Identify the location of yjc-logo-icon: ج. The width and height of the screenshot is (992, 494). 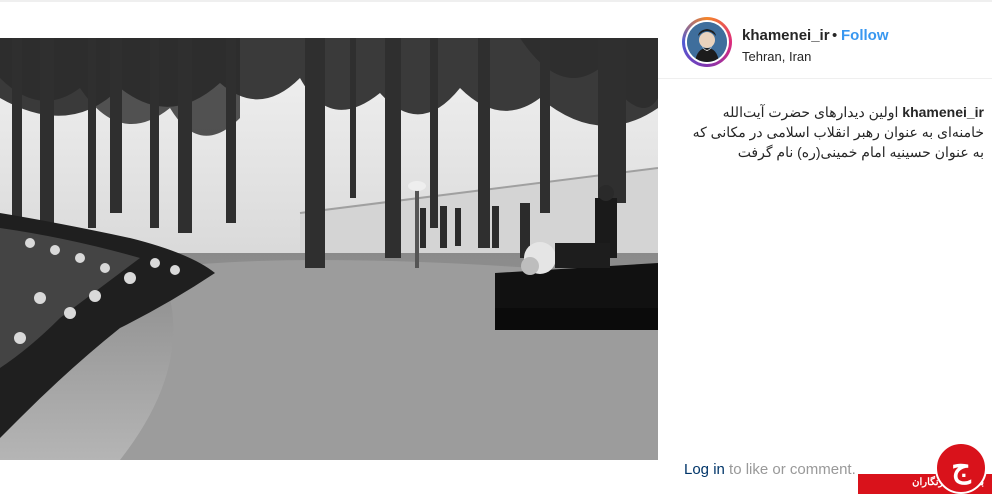
(961, 468).